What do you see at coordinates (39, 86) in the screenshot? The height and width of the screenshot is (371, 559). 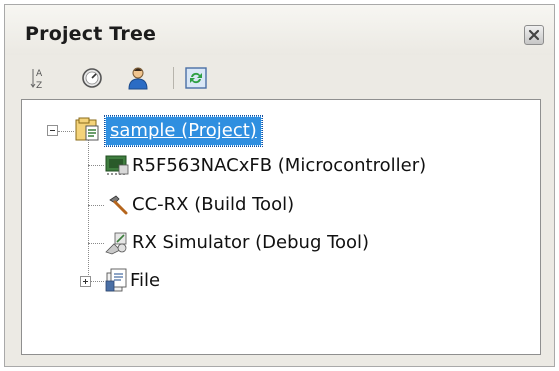 I see `svg-text: Z` at bounding box center [39, 86].